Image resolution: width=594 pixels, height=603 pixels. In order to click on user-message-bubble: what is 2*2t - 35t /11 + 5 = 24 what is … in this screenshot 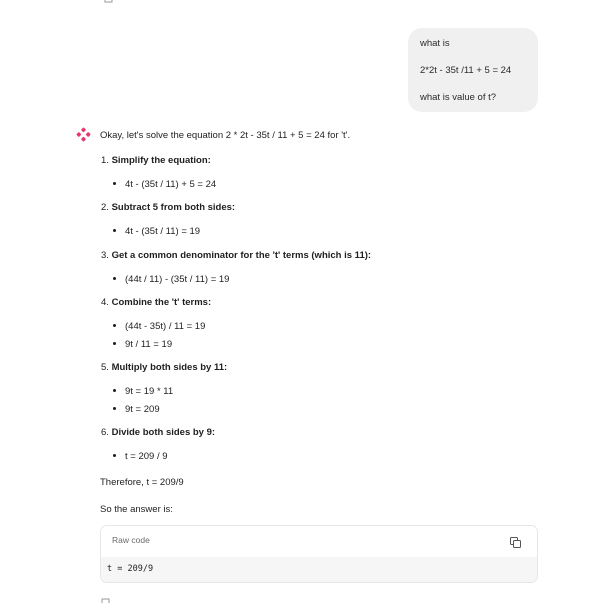, I will do `click(473, 70)`.